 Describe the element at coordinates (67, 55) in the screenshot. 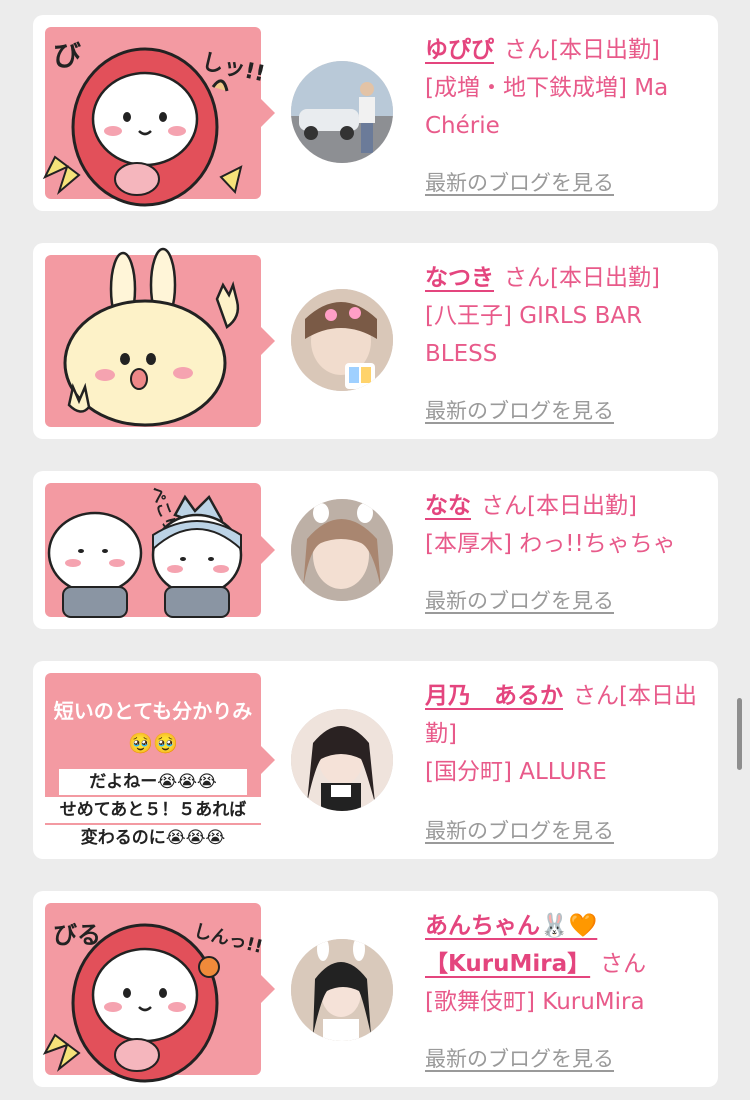

I see `sticker-caption-left: び` at that location.